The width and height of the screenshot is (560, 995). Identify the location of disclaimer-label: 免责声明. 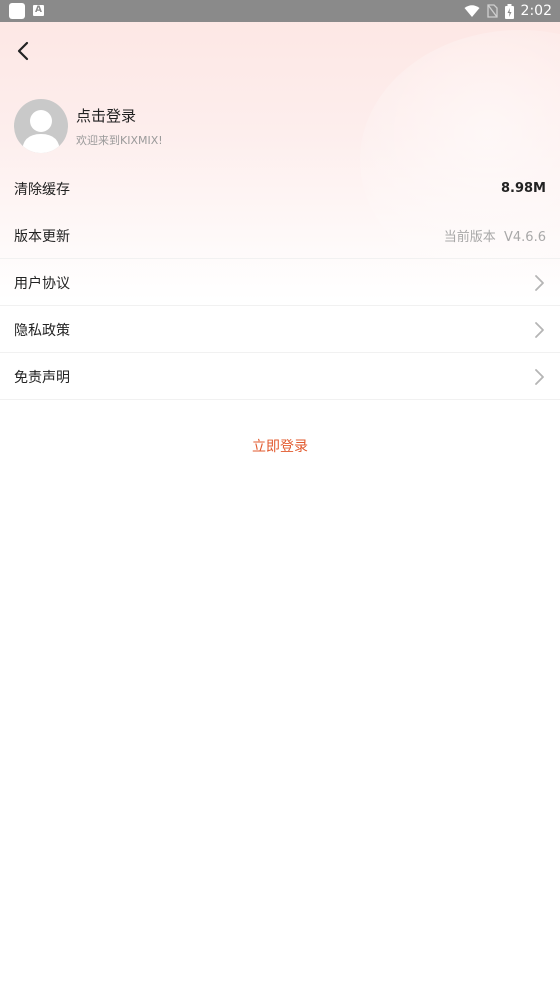
(42, 377).